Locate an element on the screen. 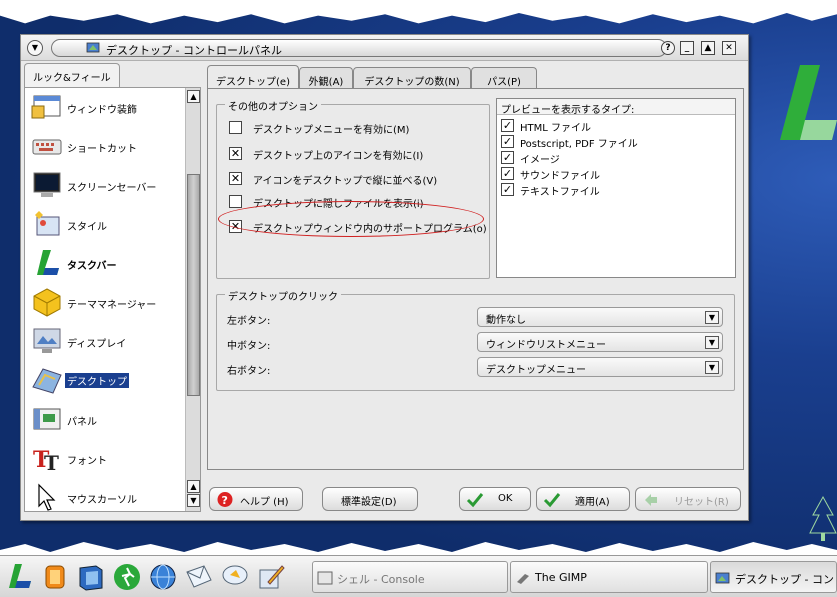 This screenshot has width=837, height=597. sidebar-tab-look-and-feel: ルック&フィール is located at coordinates (72, 75).